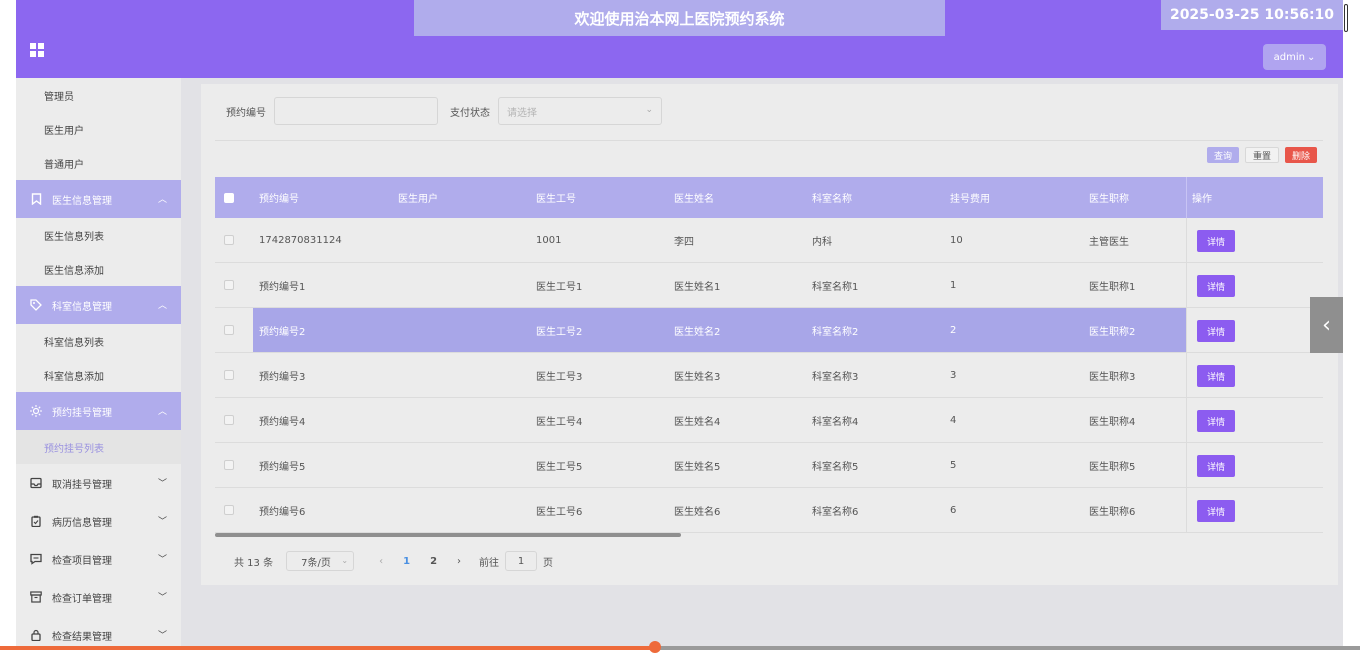 The image size is (1360, 653). I want to click on sidebar-group-label: 科室信息管理, so click(82, 307).